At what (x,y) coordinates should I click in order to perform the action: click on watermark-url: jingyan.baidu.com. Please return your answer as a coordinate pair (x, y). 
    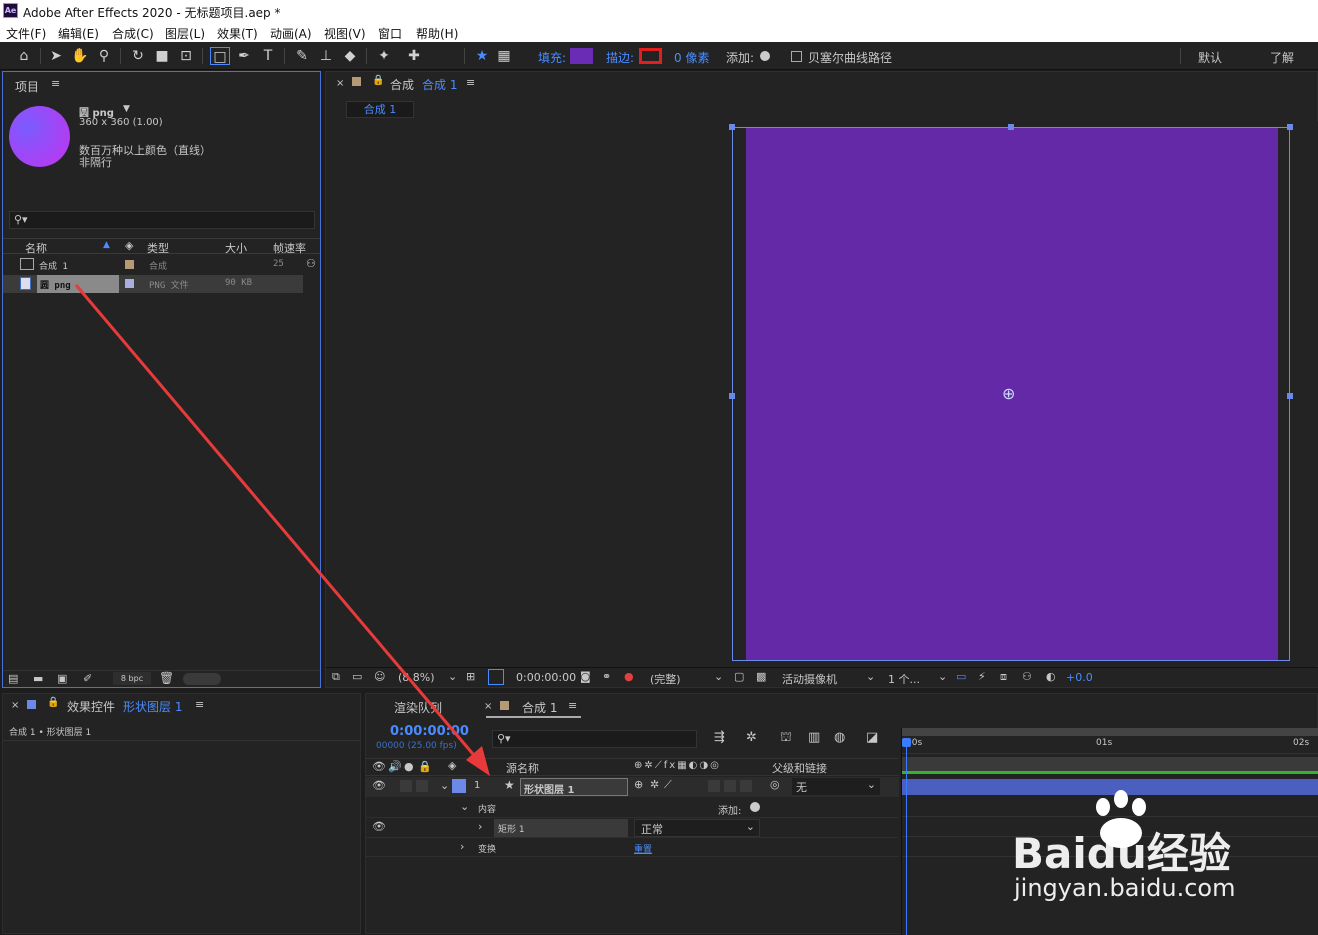
    Looking at the image, I should click on (1125, 888).